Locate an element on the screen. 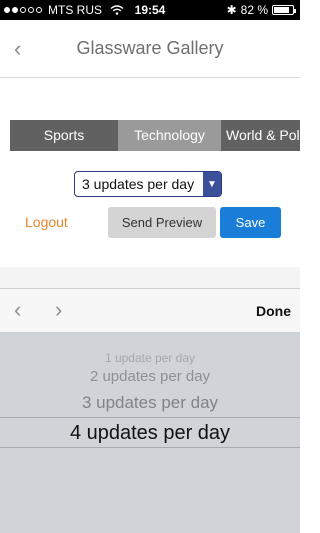  picker-option-selected: 4 updates per day is located at coordinates (150, 433).